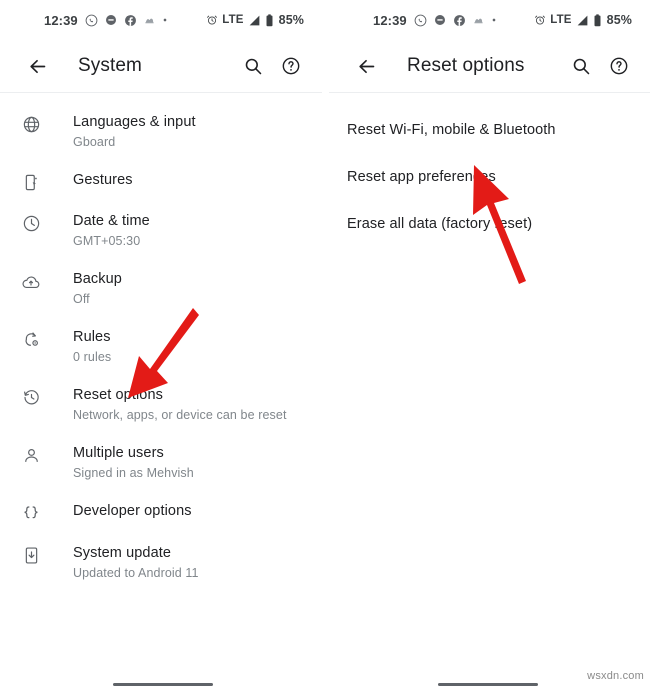 This screenshot has width=650, height=700. I want to click on settings-row: Multiple users Signed in as Mehvish, so click(161, 463).